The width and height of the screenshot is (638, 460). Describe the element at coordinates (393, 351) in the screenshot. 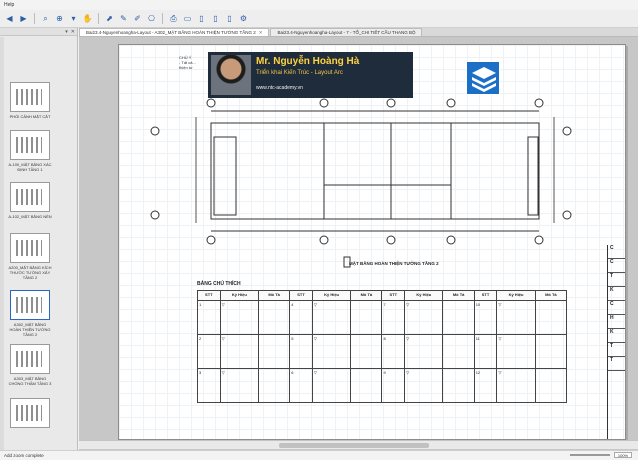

I see `cell-stt: 8` at that location.